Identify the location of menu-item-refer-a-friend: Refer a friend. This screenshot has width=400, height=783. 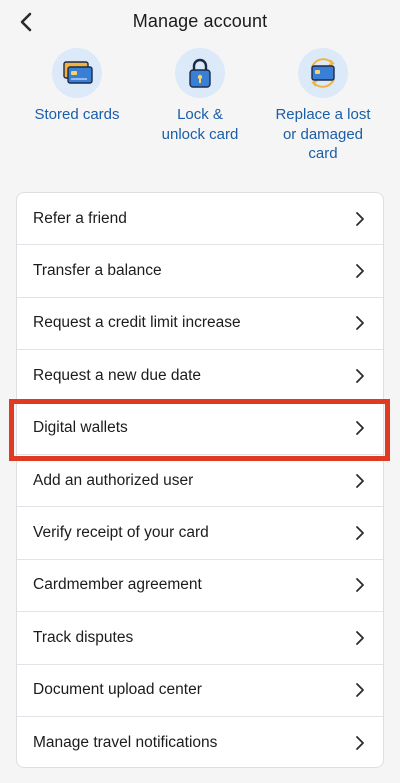
(200, 219).